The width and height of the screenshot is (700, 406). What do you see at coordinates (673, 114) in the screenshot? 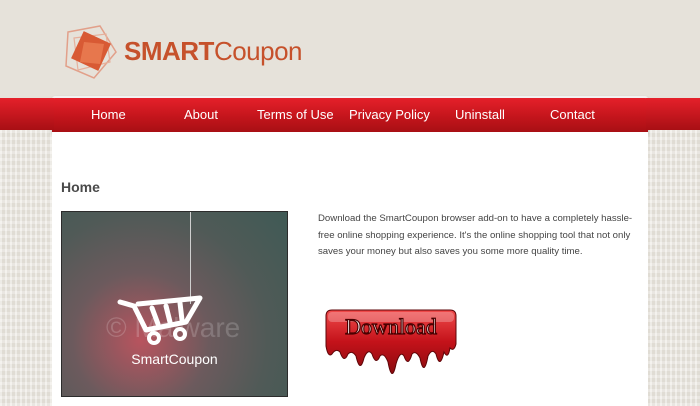
I see `nav-bar-right-extension` at bounding box center [673, 114].